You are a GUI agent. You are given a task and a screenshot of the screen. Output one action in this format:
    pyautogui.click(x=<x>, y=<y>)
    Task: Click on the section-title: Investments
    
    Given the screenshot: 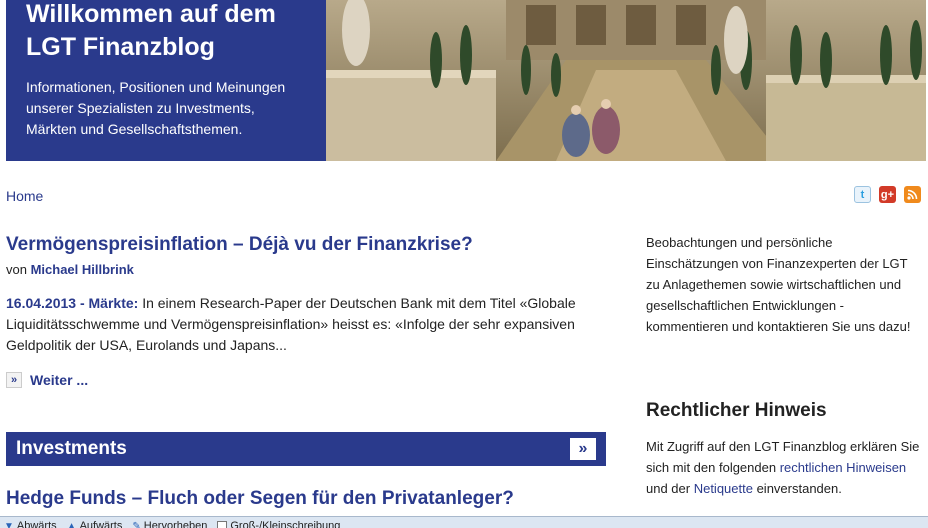 What is the action you would take?
    pyautogui.click(x=71, y=449)
    